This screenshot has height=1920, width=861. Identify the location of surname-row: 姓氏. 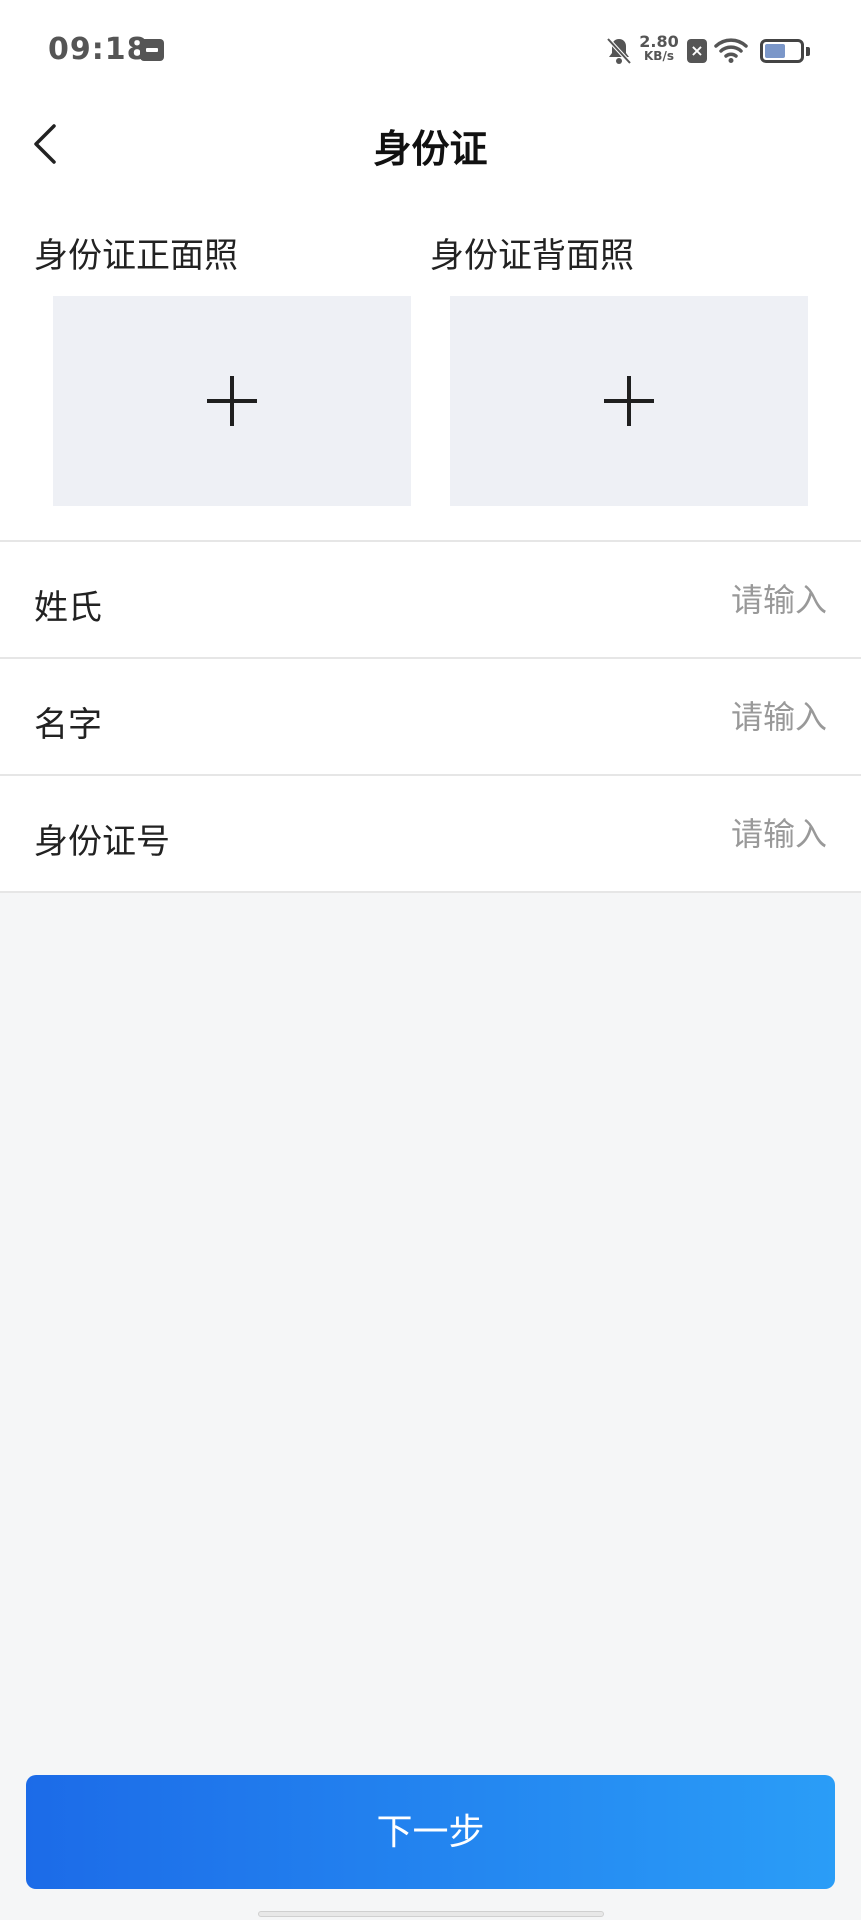
(430, 600).